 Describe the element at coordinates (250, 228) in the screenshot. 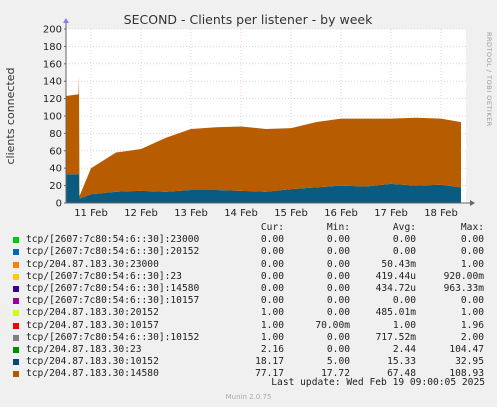

I see `legend-header: Cur: Min: Avg: Max:` at that location.